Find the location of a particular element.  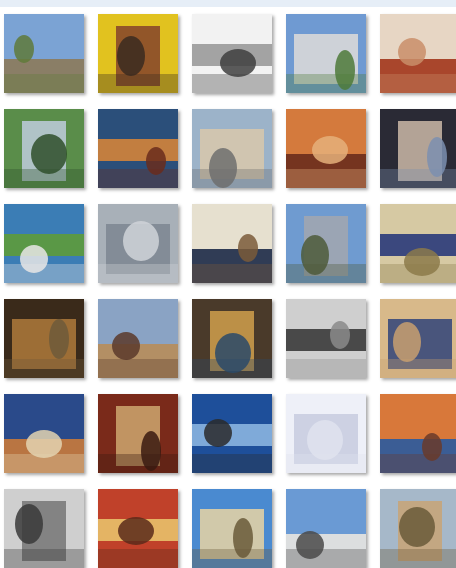

photo-thumbnail-blue-painting is located at coordinates (44, 433).